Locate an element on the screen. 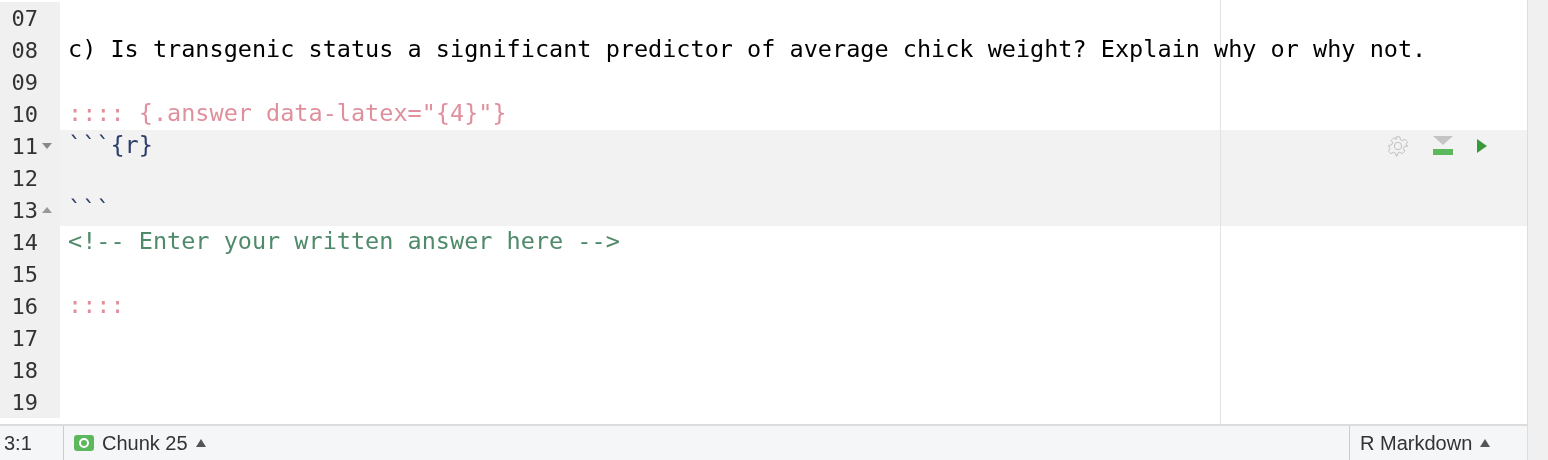 The width and height of the screenshot is (1548, 460). line-number: 09 is located at coordinates (24, 82).